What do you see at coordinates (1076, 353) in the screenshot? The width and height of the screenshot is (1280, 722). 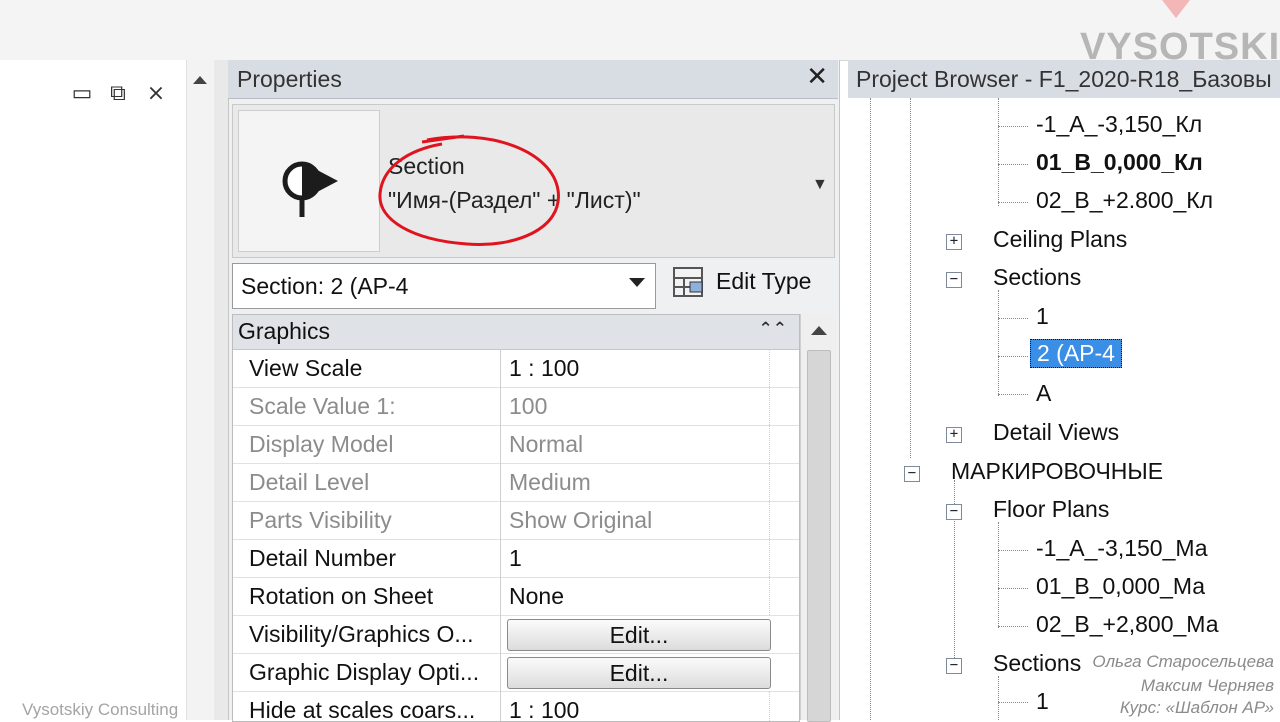 I see `tree-item-selected: 2 (АР-4` at bounding box center [1076, 353].